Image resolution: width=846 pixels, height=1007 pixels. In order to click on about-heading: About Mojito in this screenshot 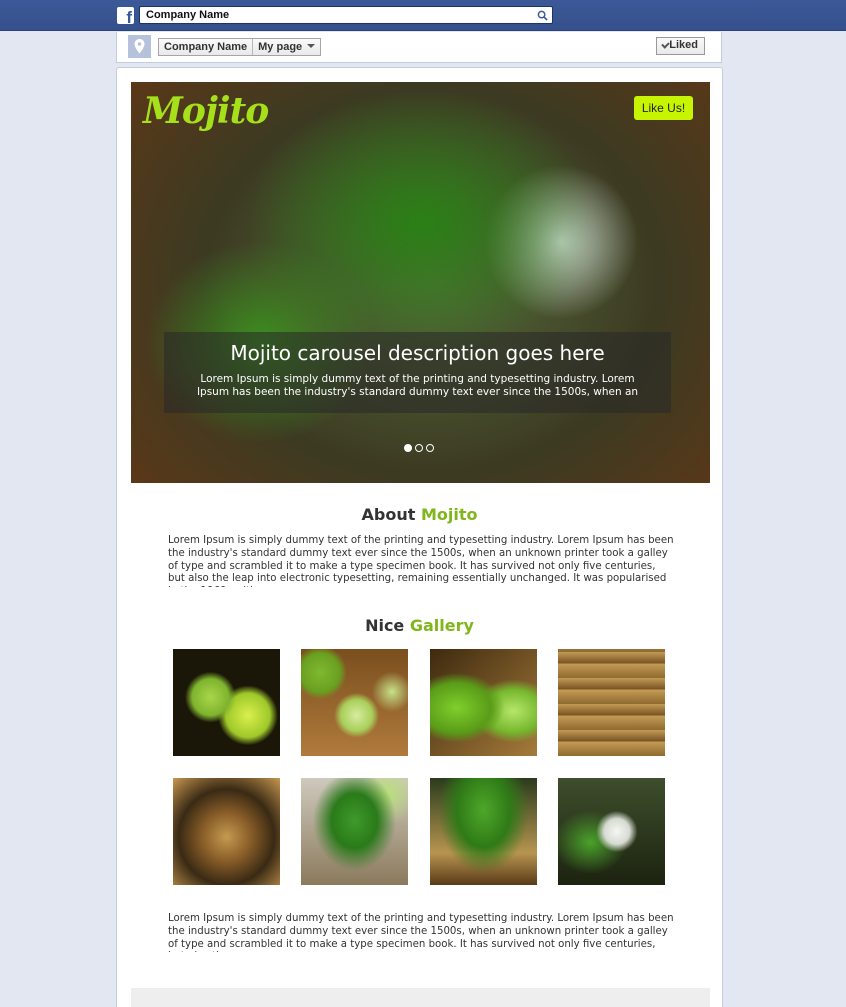, I will do `click(419, 514)`.